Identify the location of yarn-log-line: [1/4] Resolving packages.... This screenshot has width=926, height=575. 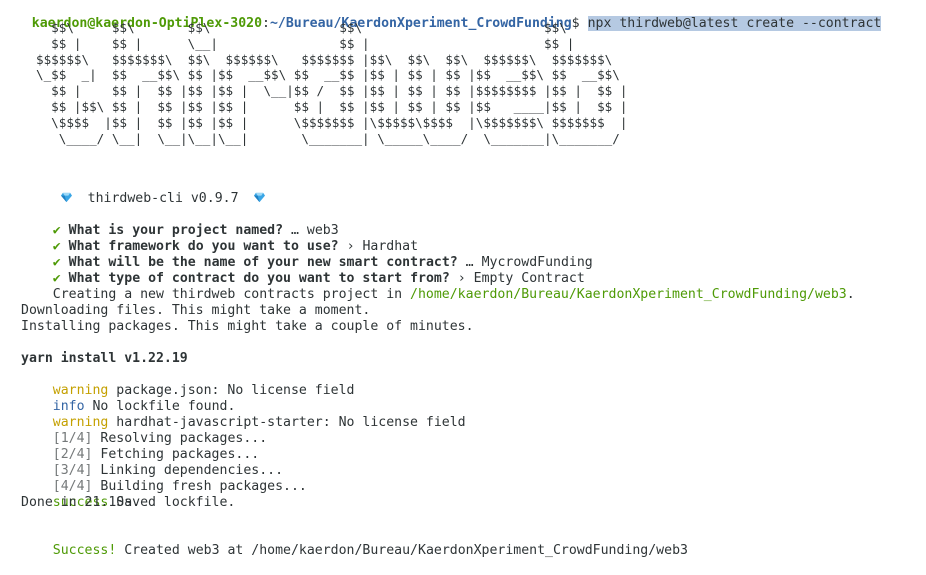
(144, 430).